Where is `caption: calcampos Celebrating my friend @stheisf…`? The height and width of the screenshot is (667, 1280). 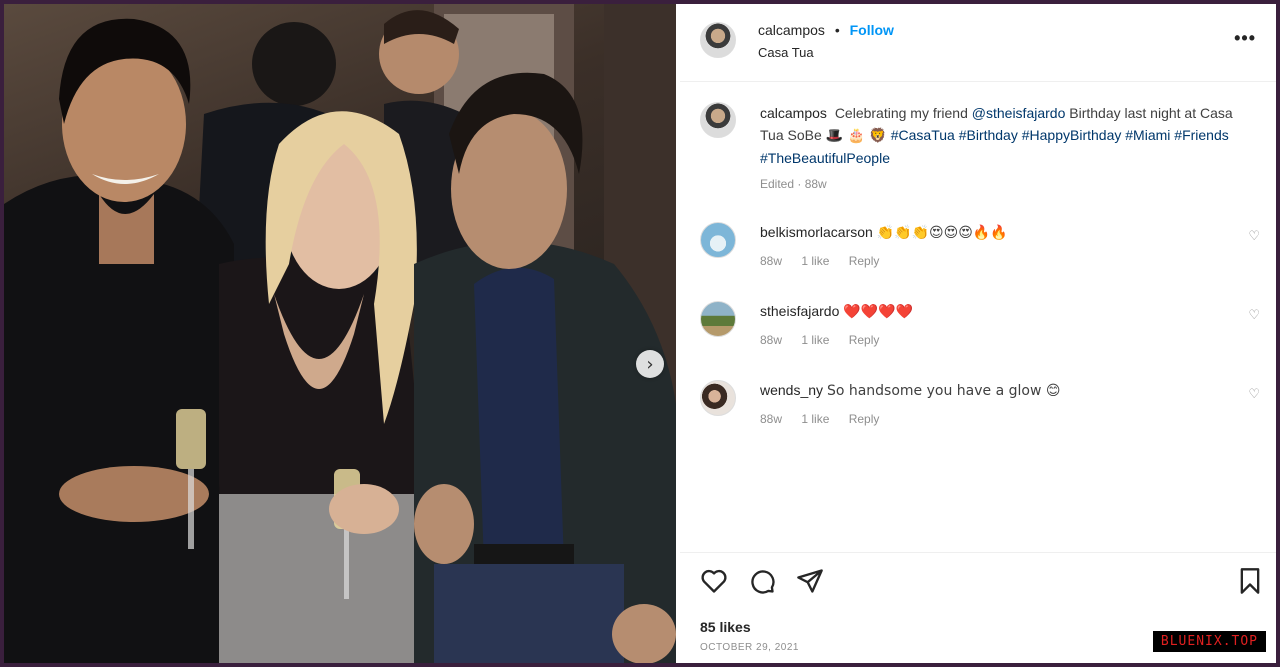
caption: calcampos Celebrating my friend @stheisf… is located at coordinates (970, 146).